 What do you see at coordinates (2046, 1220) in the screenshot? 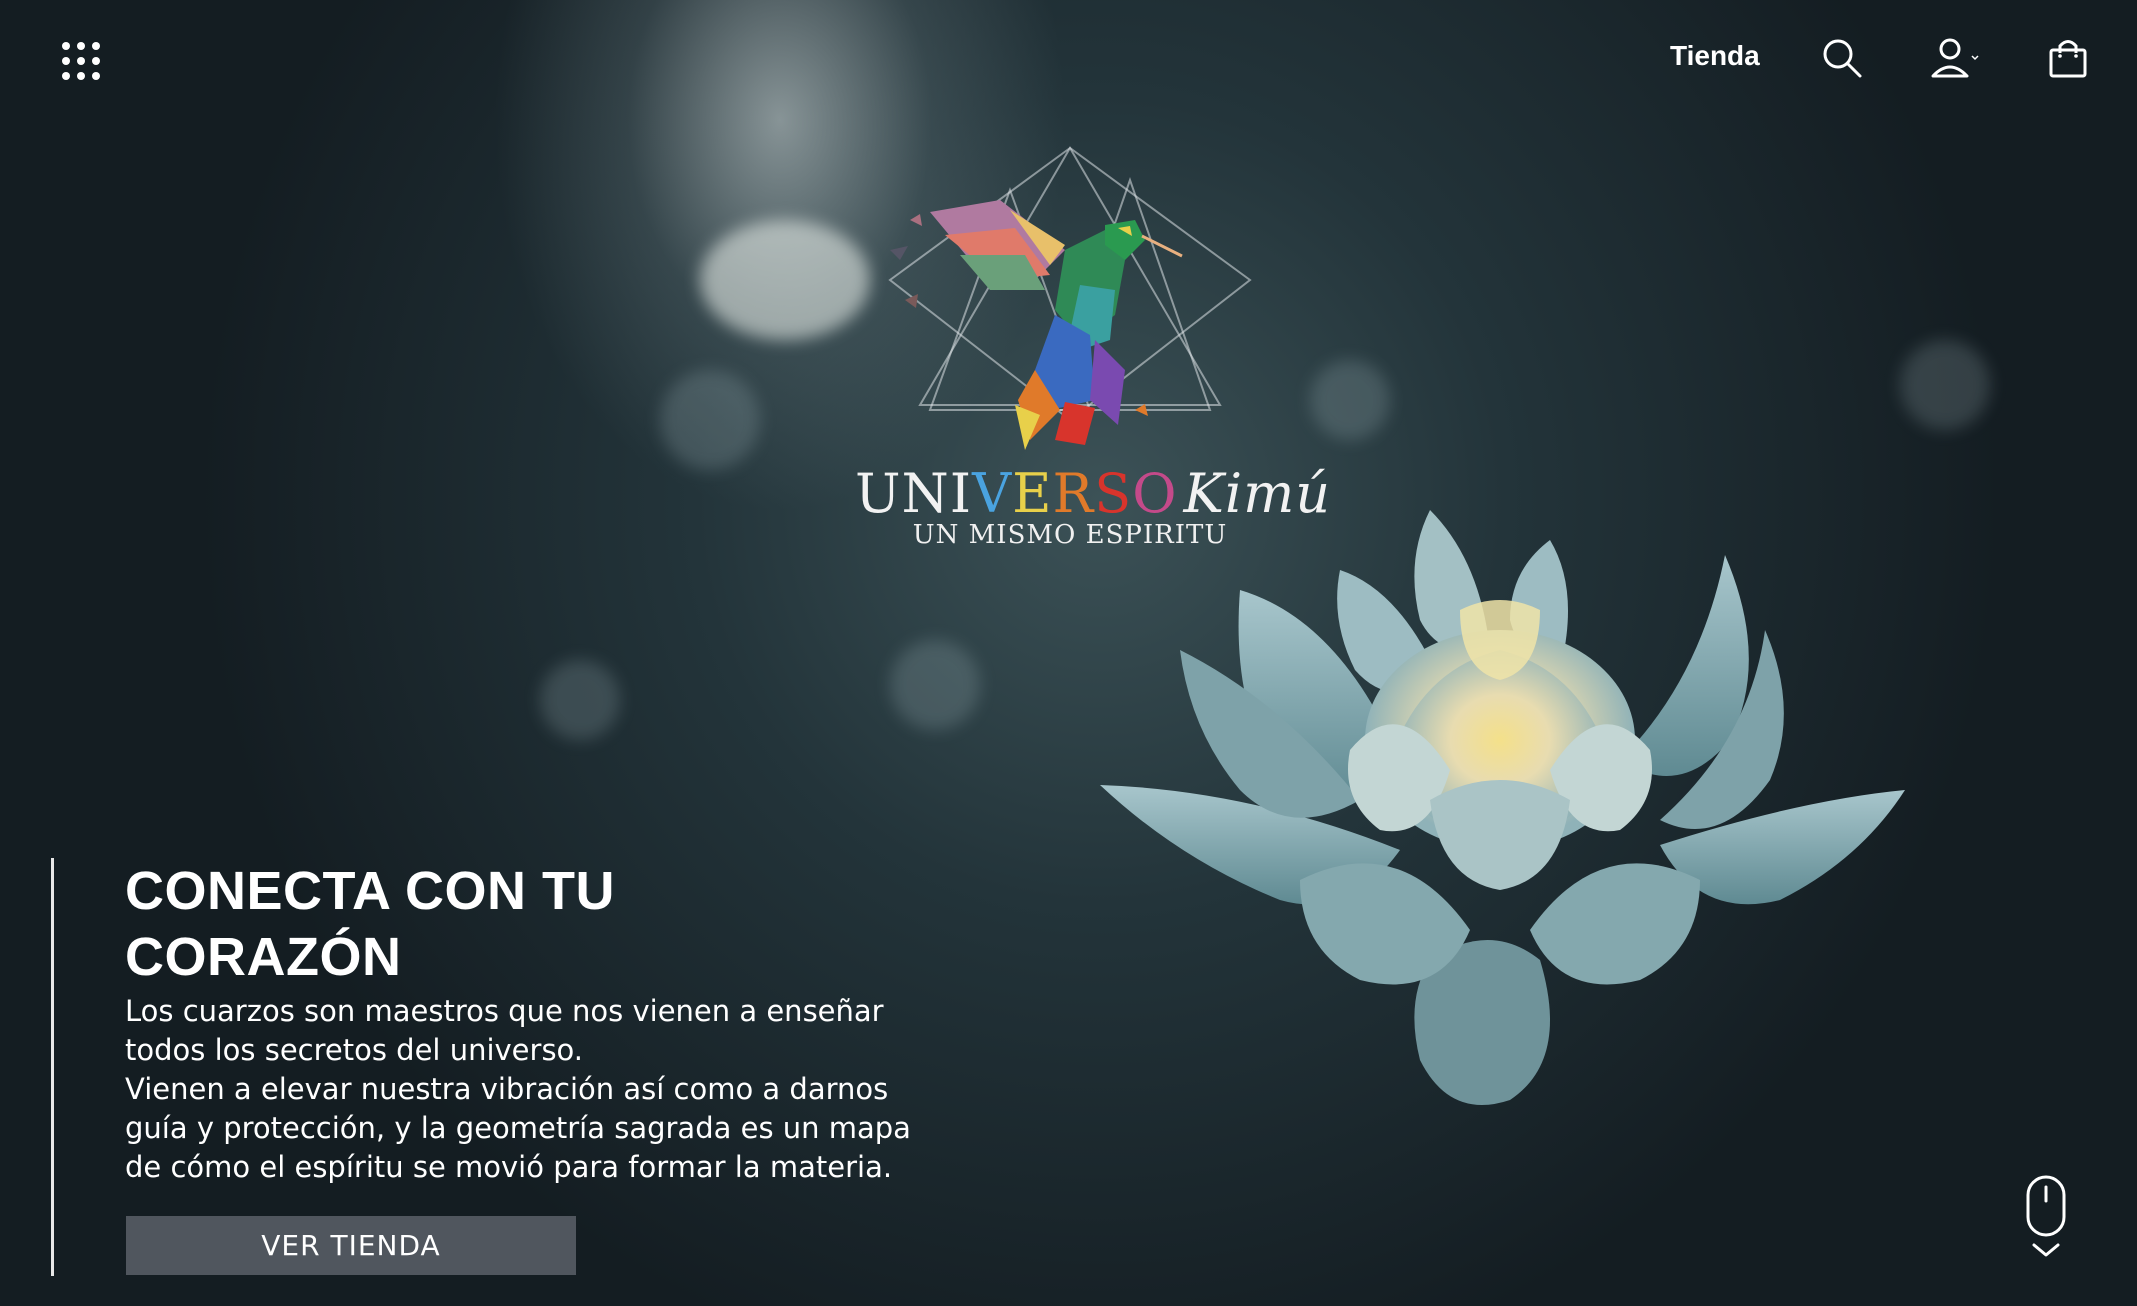
I see `scroll-down-mouse-icon` at bounding box center [2046, 1220].